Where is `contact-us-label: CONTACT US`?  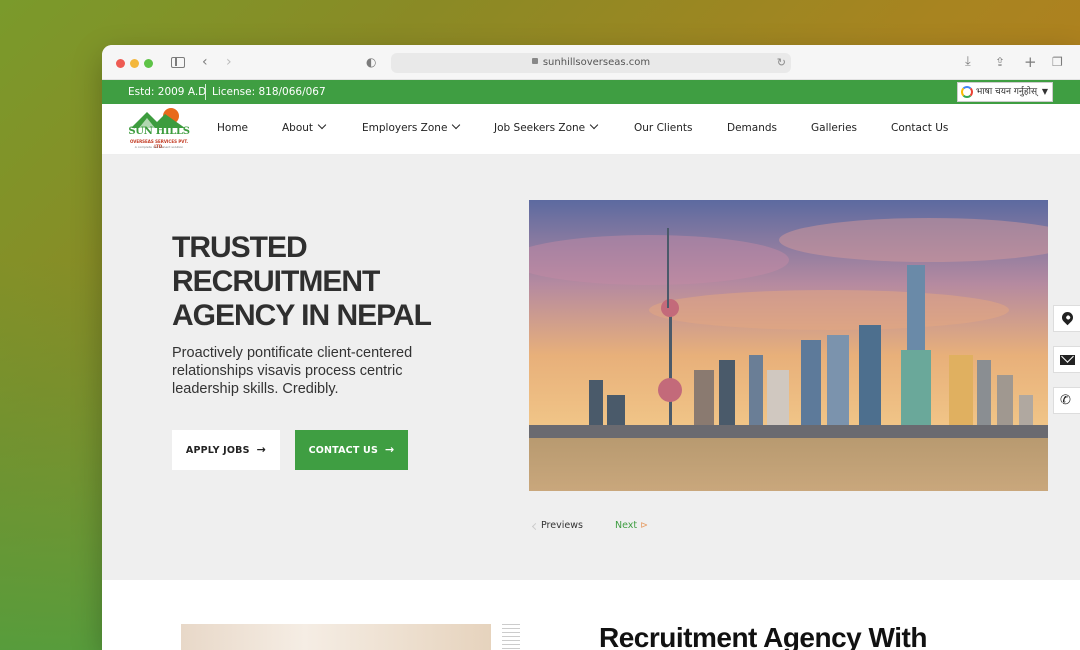 contact-us-label: CONTACT US is located at coordinates (343, 450).